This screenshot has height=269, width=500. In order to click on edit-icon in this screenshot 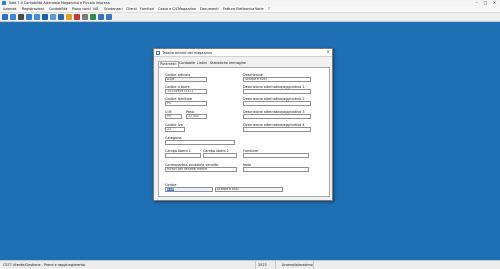, I will do `click(77, 17)`.